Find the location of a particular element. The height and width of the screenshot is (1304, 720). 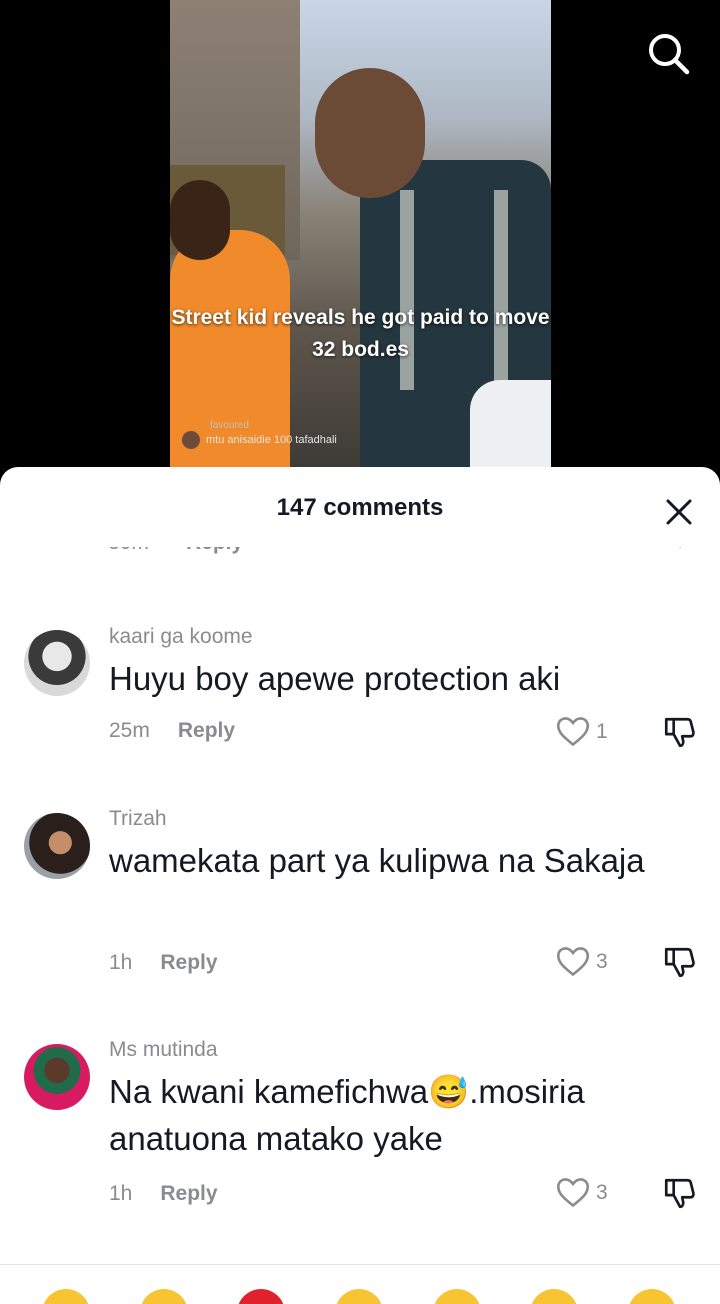

emoji-laugh-icon is located at coordinates (66, 1296).